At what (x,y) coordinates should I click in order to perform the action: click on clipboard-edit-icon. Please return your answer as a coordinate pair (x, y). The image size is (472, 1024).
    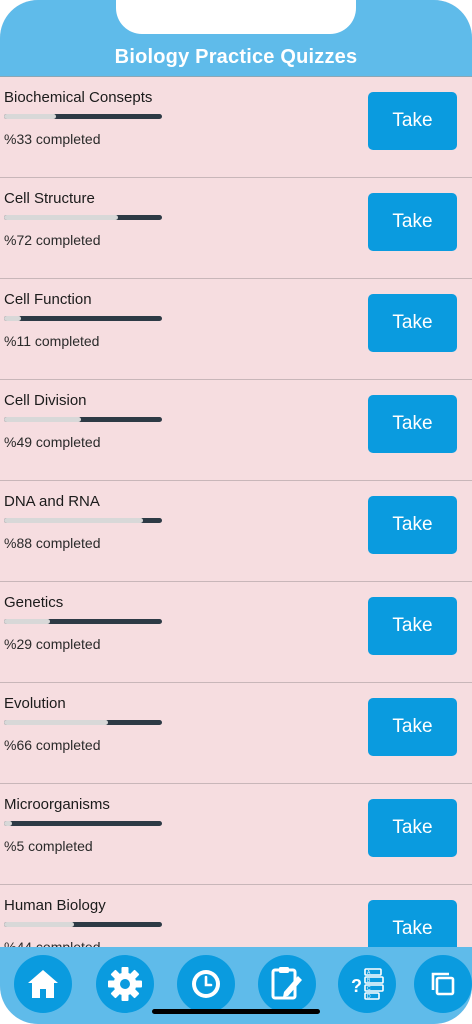
    Looking at the image, I should click on (286, 983).